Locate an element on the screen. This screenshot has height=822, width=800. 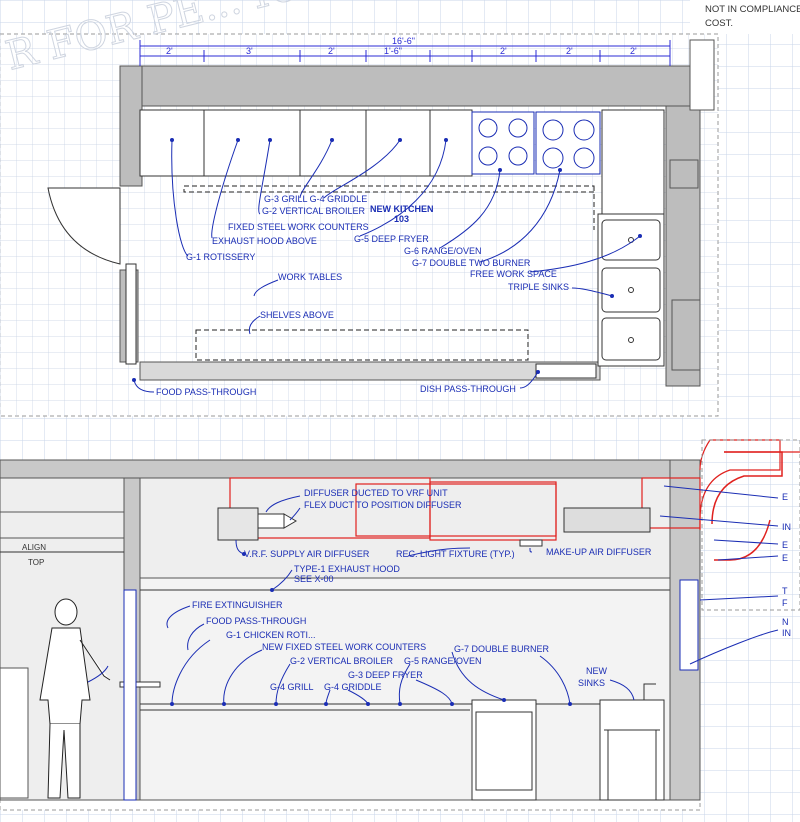
label-fire-extinguisher: FIRE EXTINGUISHER is located at coordinates (237, 605).